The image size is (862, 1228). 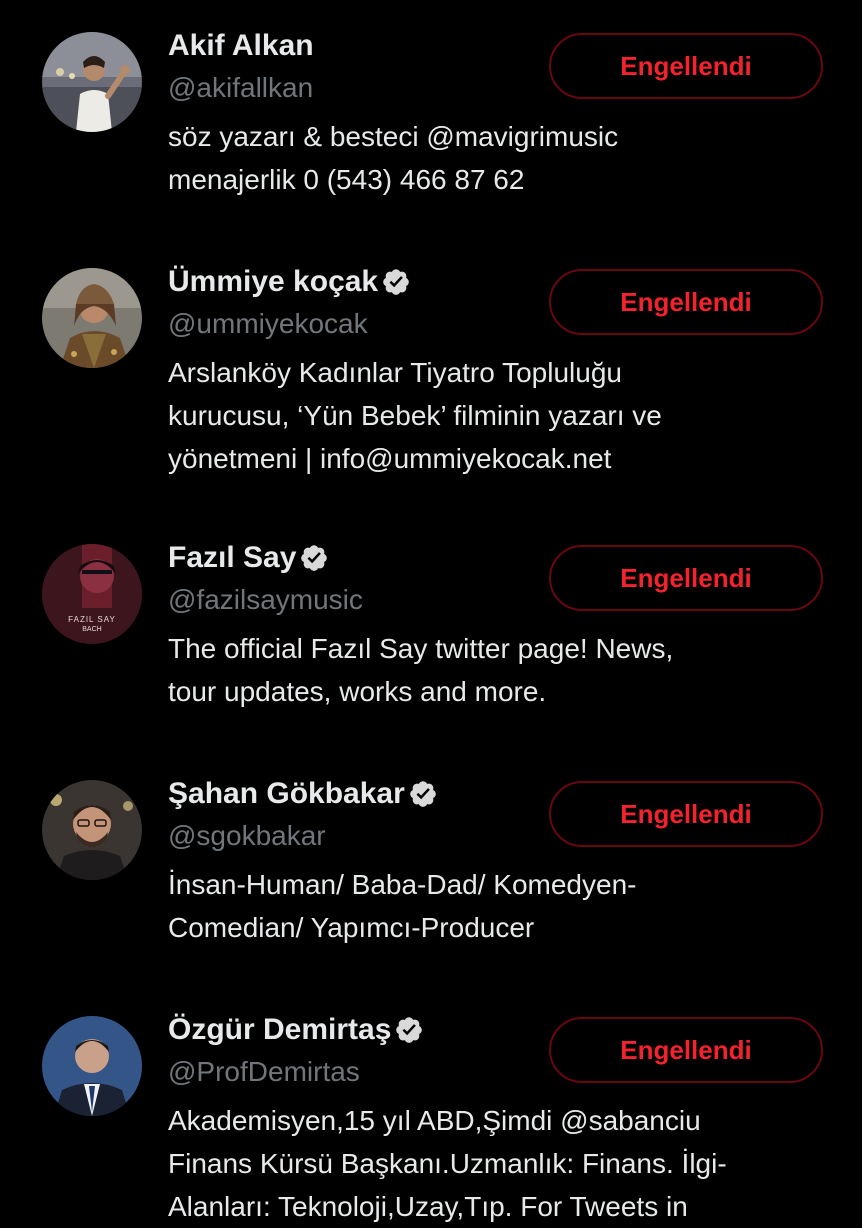 I want to click on bio-line: Comedian/ Yapımcı-Producer, so click(x=351, y=927).